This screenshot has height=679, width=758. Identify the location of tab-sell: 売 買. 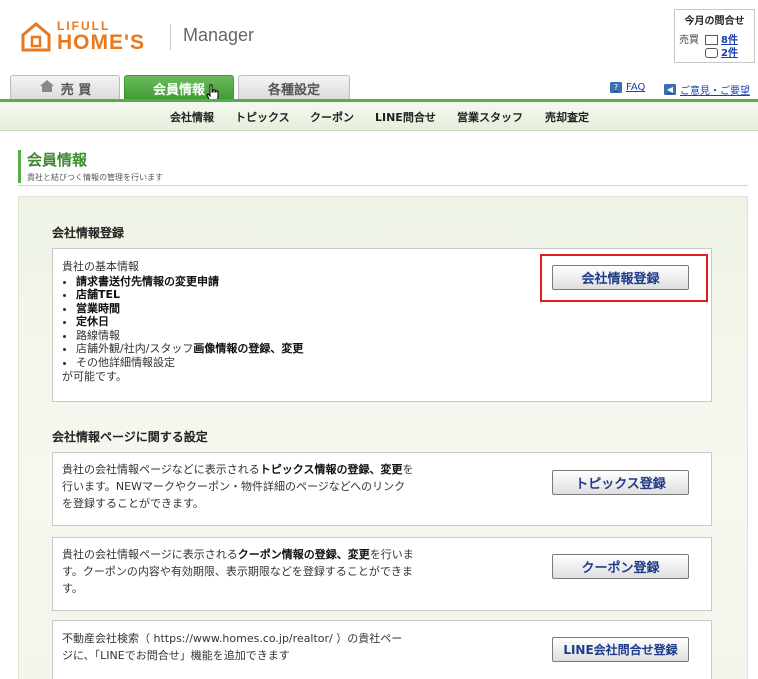
(65, 87).